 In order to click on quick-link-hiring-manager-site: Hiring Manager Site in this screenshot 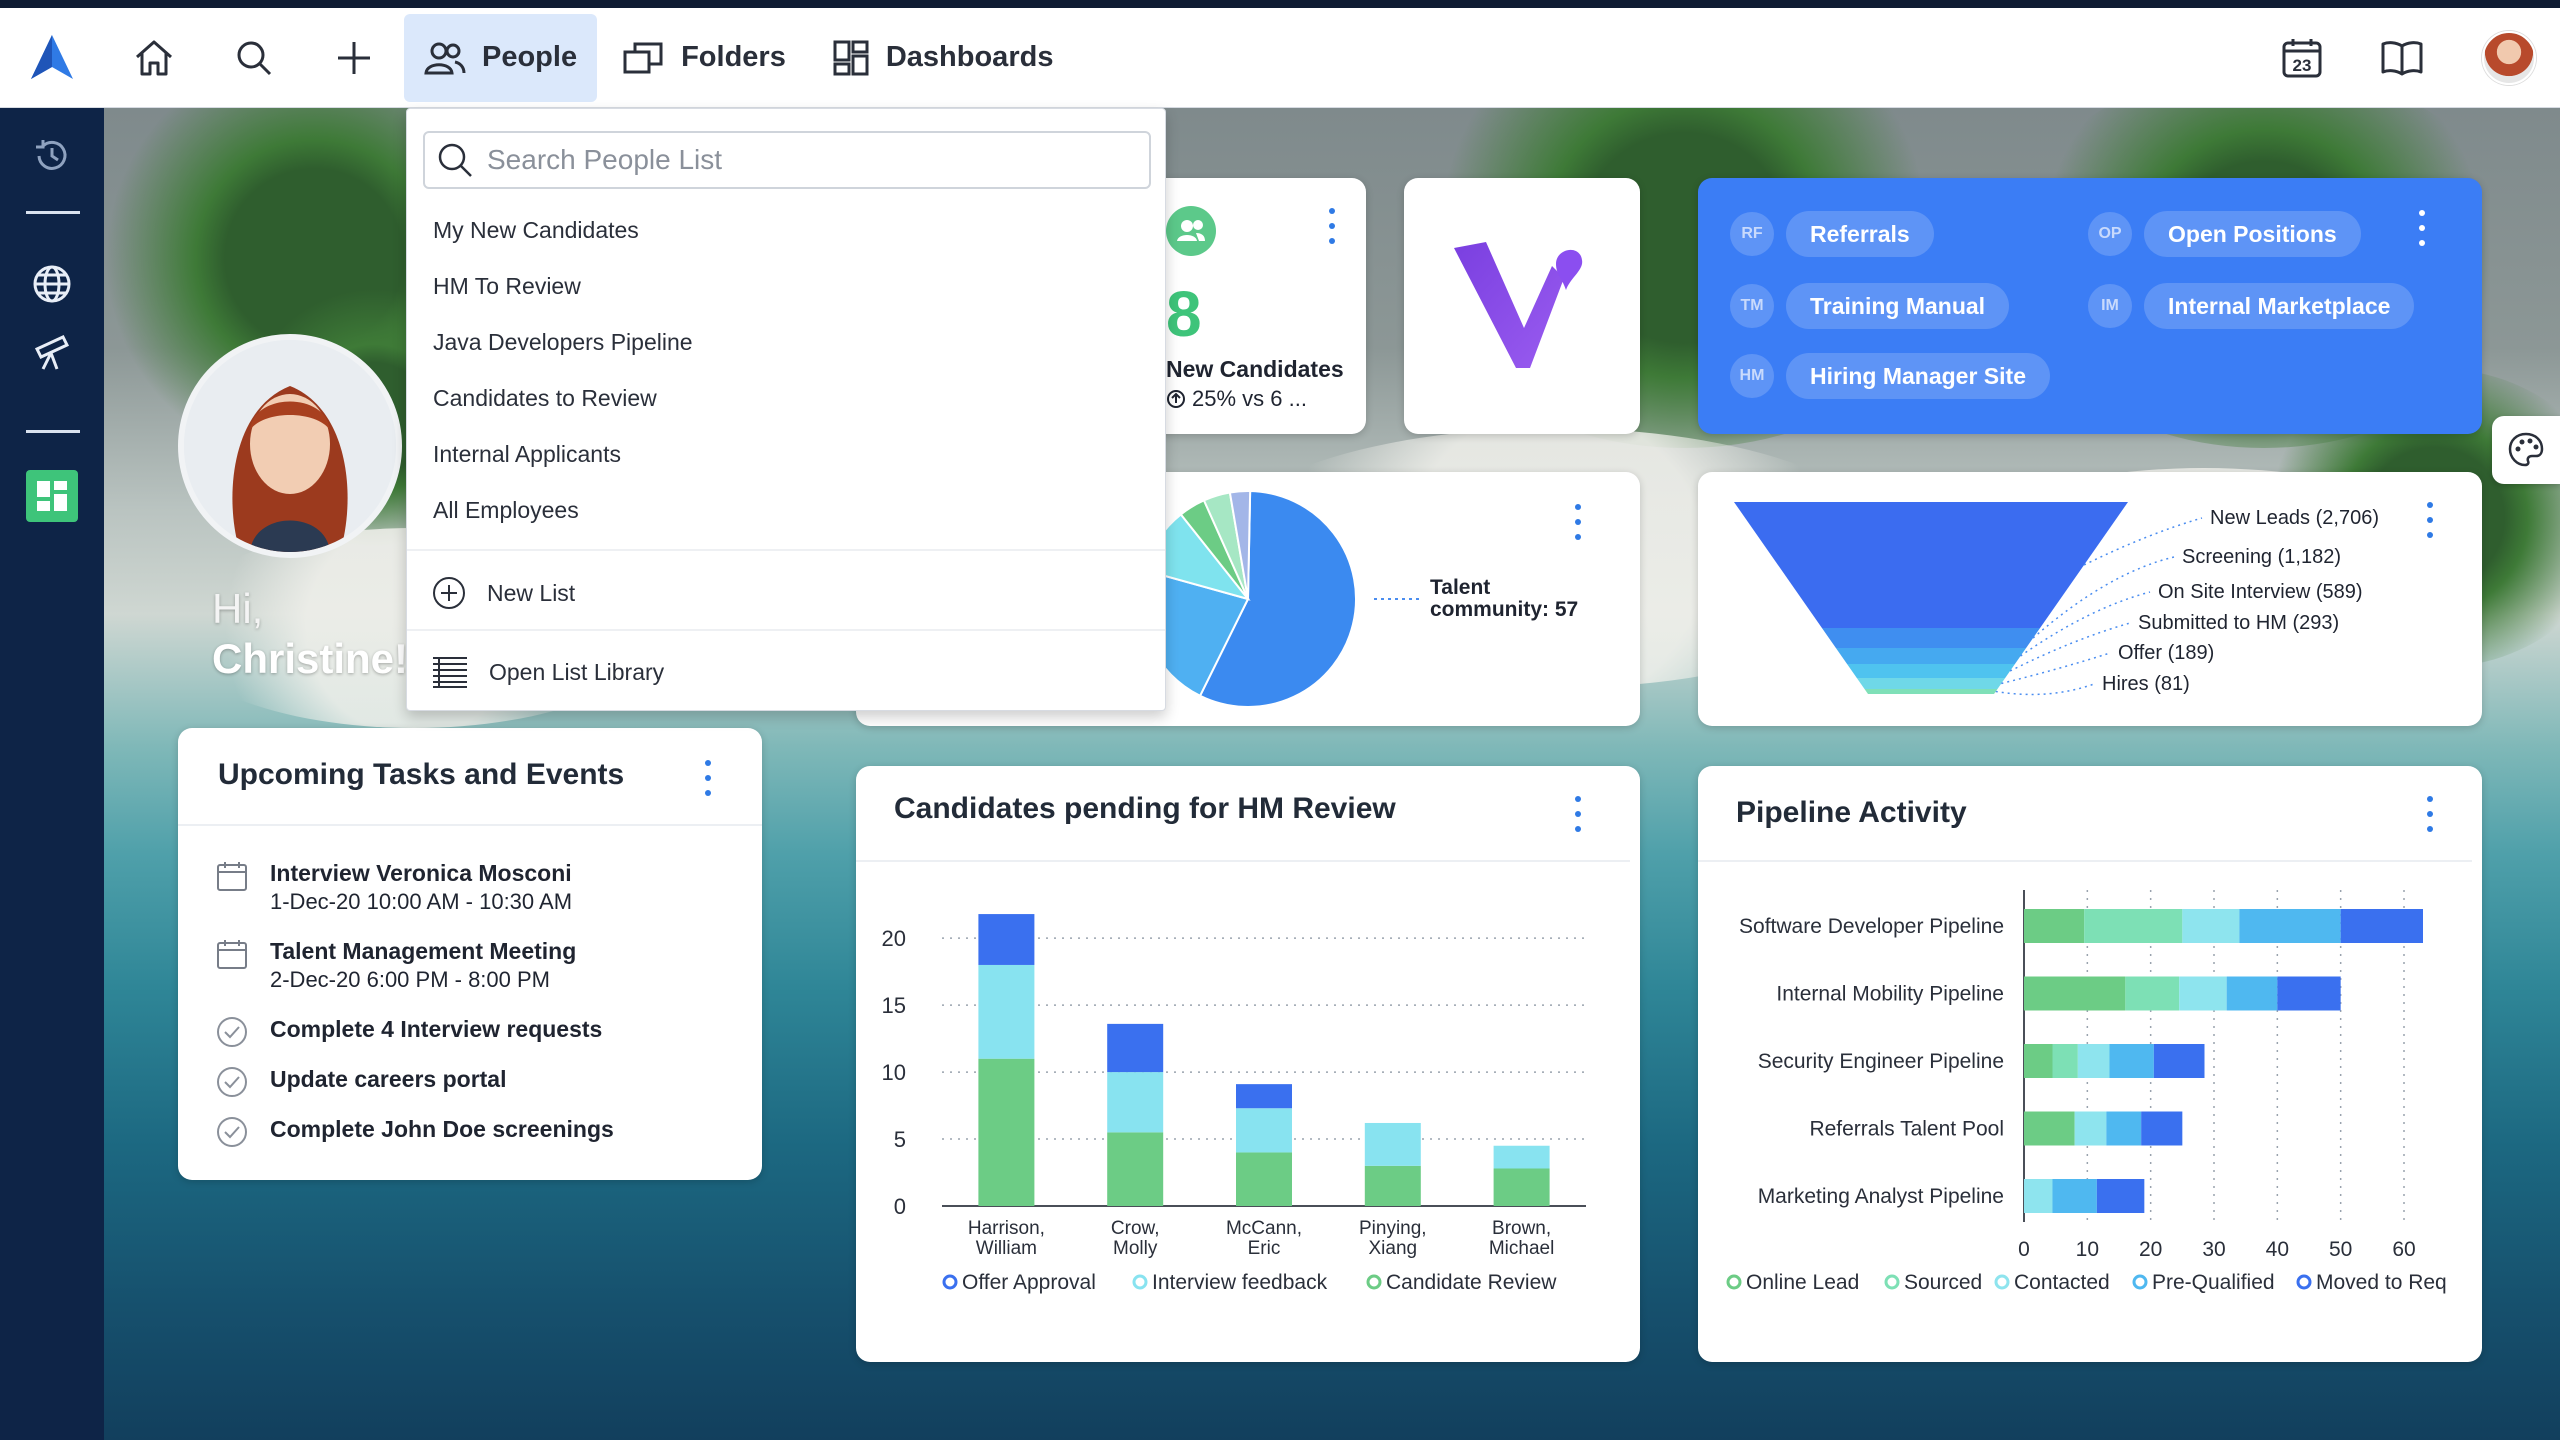, I will do `click(1918, 376)`.